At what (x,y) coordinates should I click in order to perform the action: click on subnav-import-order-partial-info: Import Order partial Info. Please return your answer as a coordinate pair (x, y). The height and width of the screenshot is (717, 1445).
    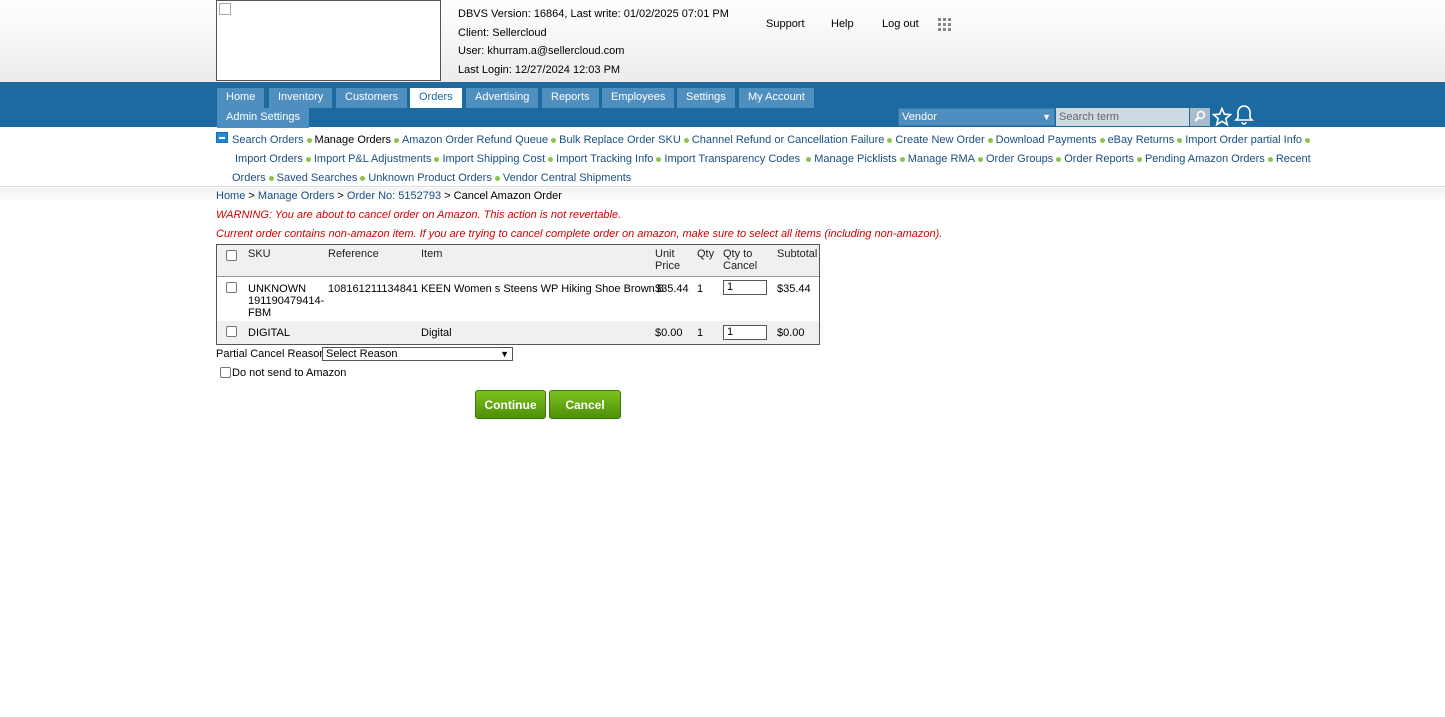
    Looking at the image, I should click on (1243, 140).